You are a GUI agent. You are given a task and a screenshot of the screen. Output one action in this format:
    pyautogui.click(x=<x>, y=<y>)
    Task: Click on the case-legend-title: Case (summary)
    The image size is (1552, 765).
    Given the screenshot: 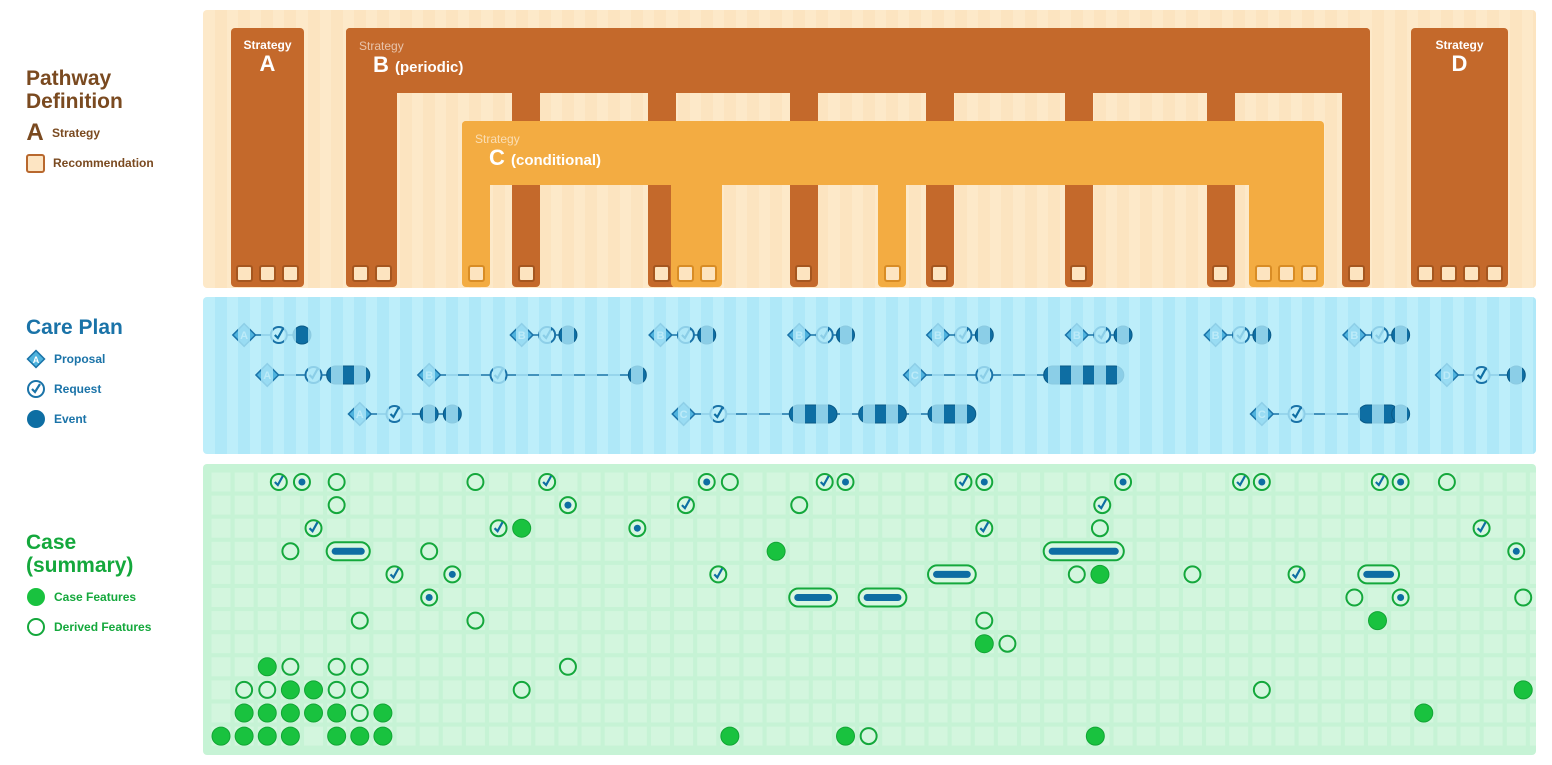 What is the action you would take?
    pyautogui.click(x=80, y=554)
    